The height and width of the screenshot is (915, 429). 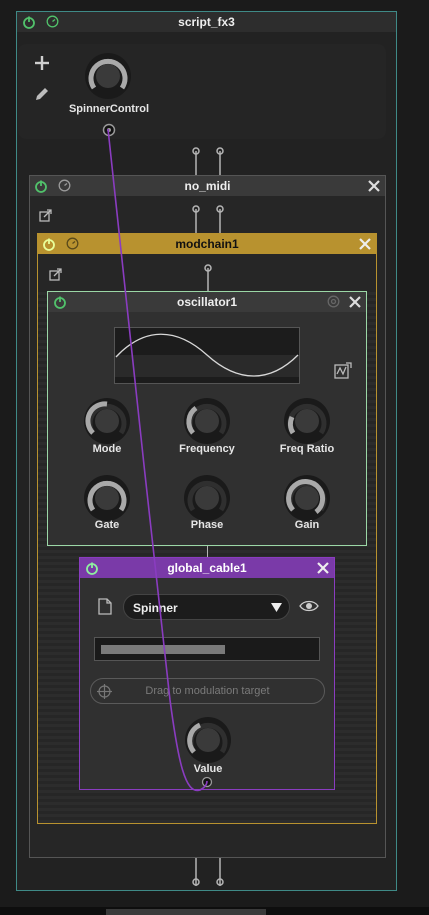 What do you see at coordinates (309, 606) in the screenshot?
I see `eye-icon` at bounding box center [309, 606].